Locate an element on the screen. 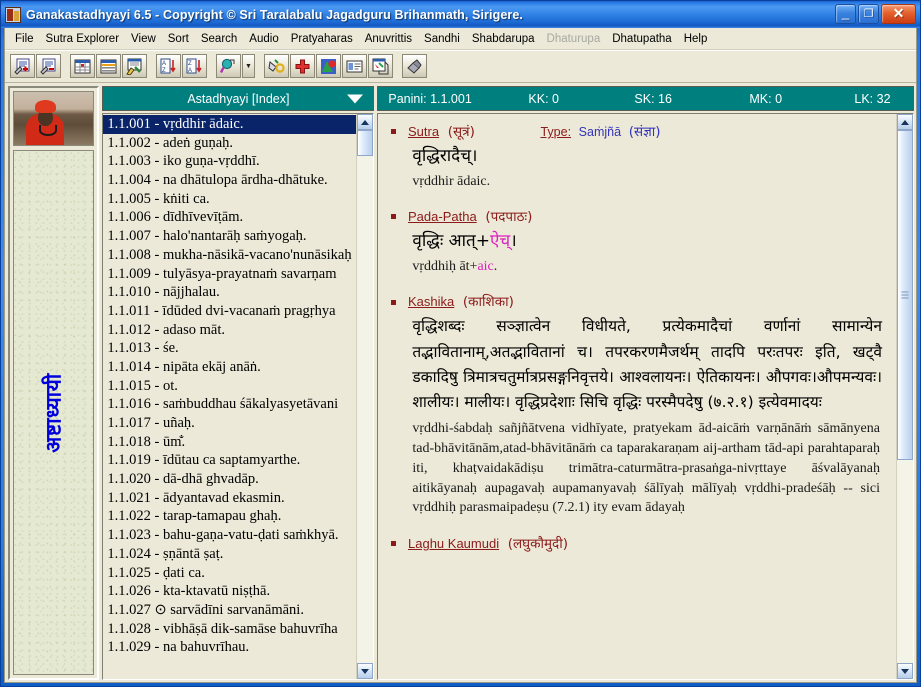 The height and width of the screenshot is (687, 921). detail-scrollbar is located at coordinates (904, 396).